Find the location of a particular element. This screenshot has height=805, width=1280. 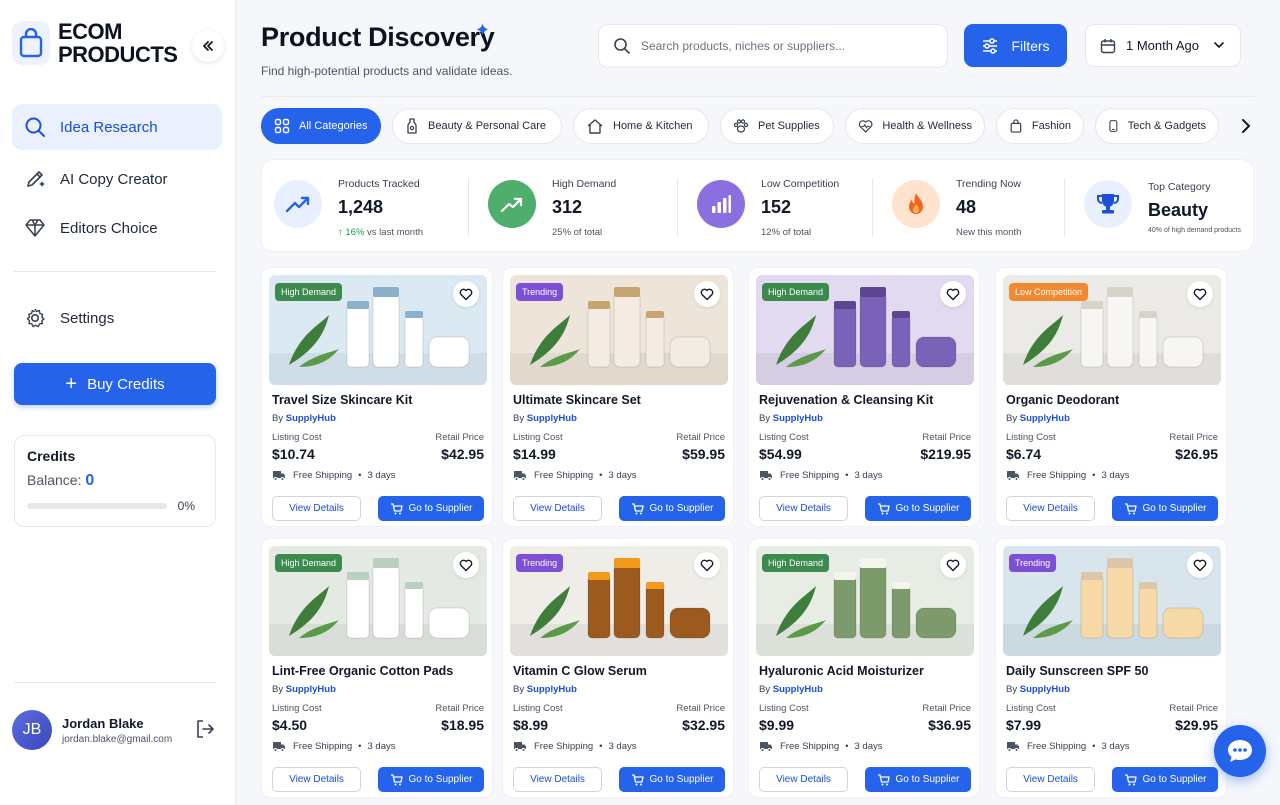

sidebar-divider is located at coordinates (115, 271).